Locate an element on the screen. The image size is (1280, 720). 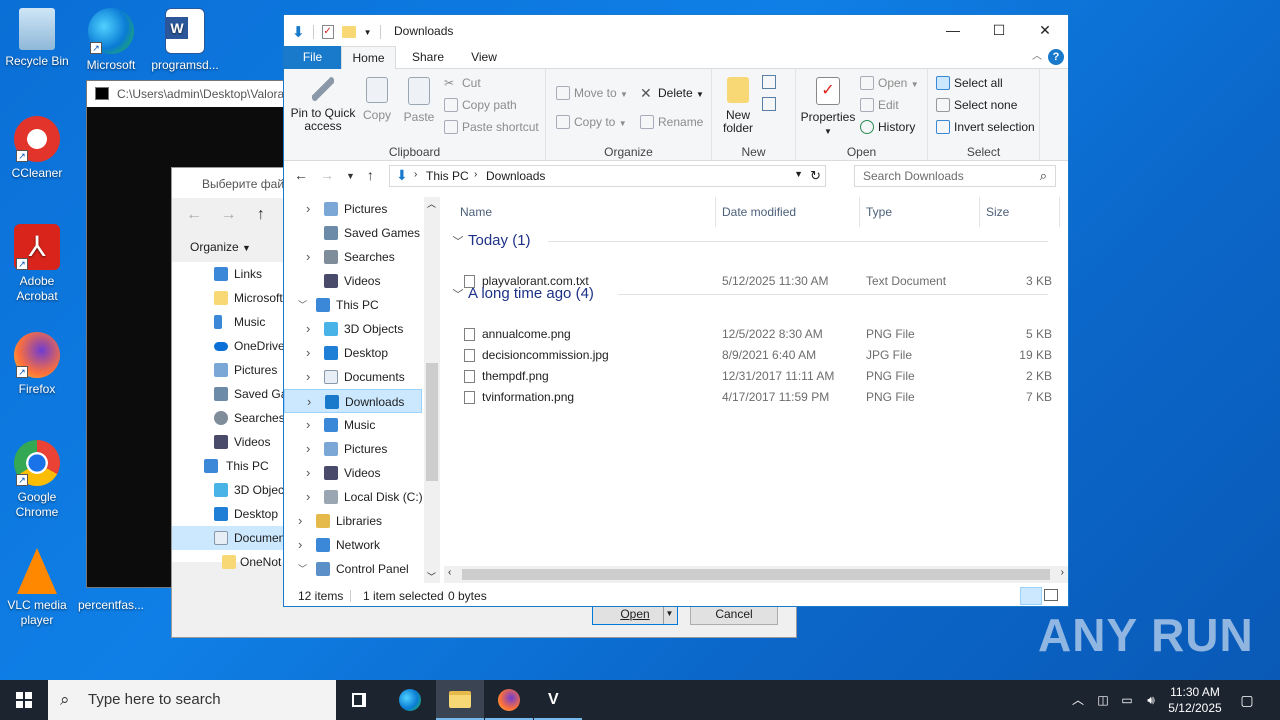
recent-locations-icon: ▼ is located at coordinates (350, 176).